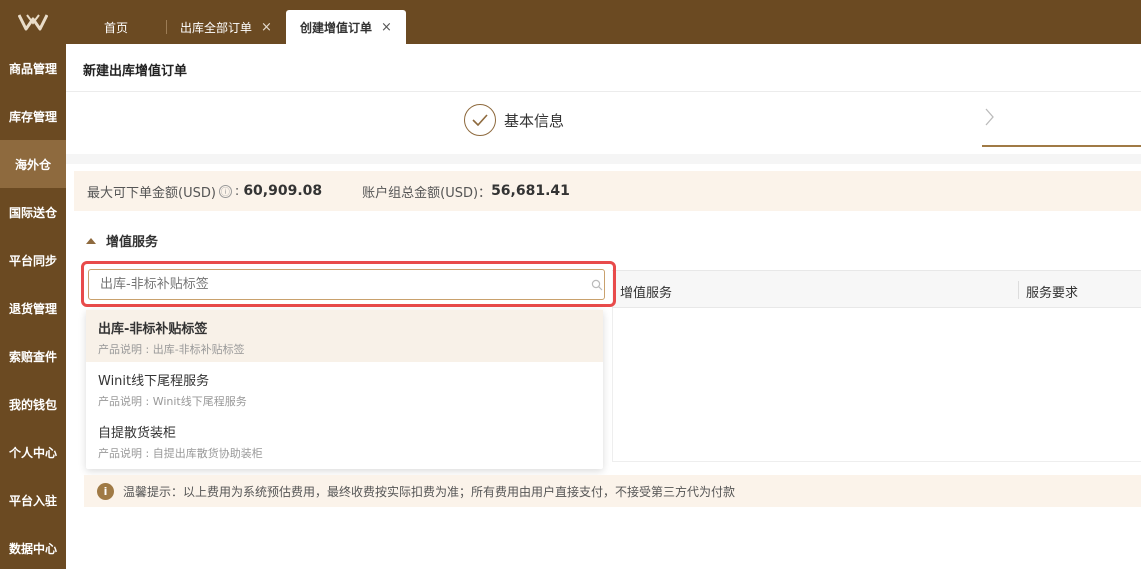  Describe the element at coordinates (171, 349) in the screenshot. I see `option-desc: 产品说明 : 出库-非标补贴标签` at that location.